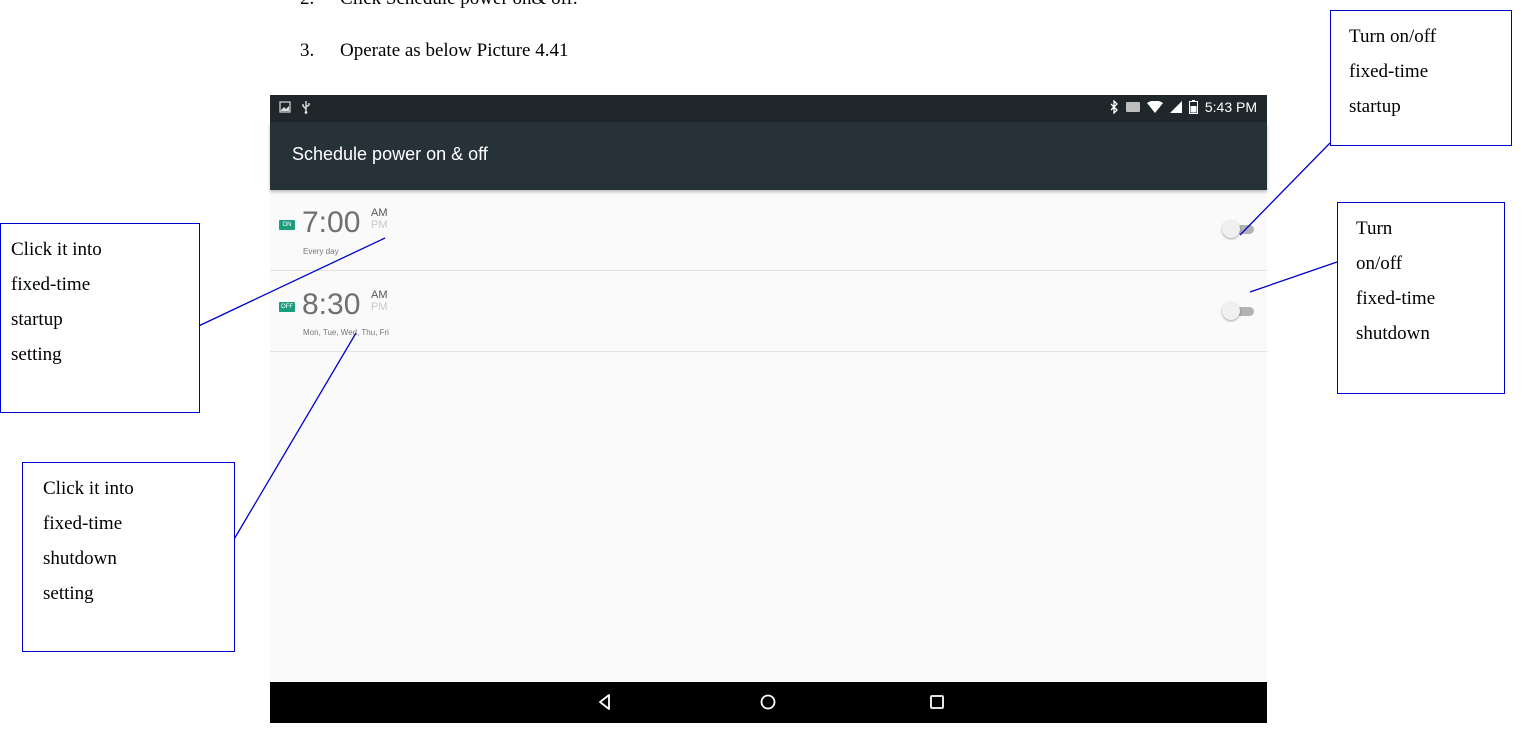 This screenshot has height=729, width=1525. What do you see at coordinates (1114, 107) in the screenshot?
I see `bluetooth-icon` at bounding box center [1114, 107].